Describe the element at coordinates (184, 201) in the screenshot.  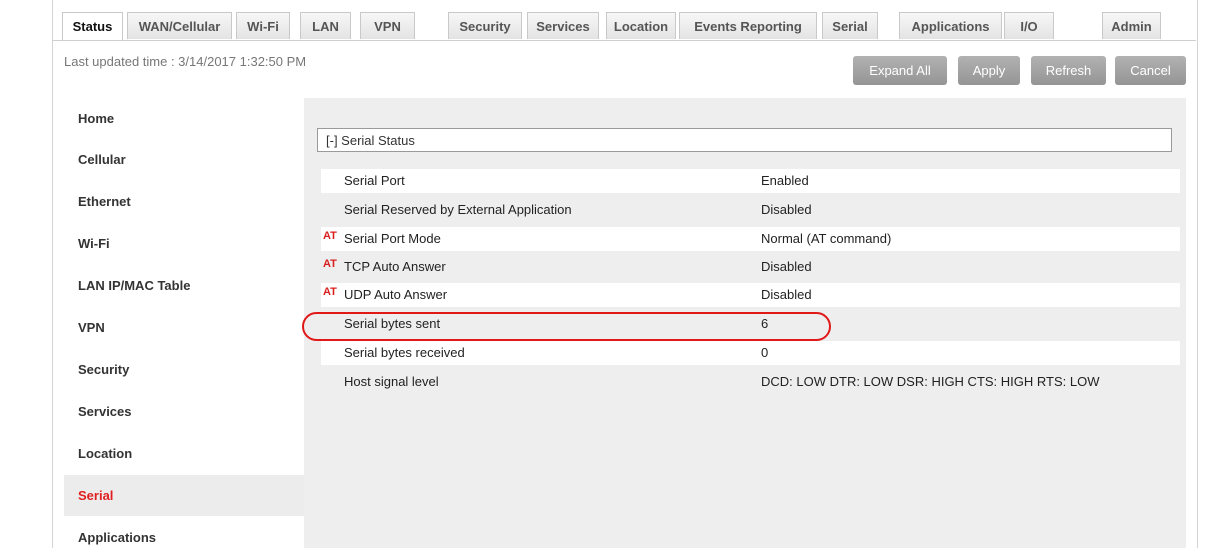
I see `sidebar-item-ethernet: Ethernet` at that location.